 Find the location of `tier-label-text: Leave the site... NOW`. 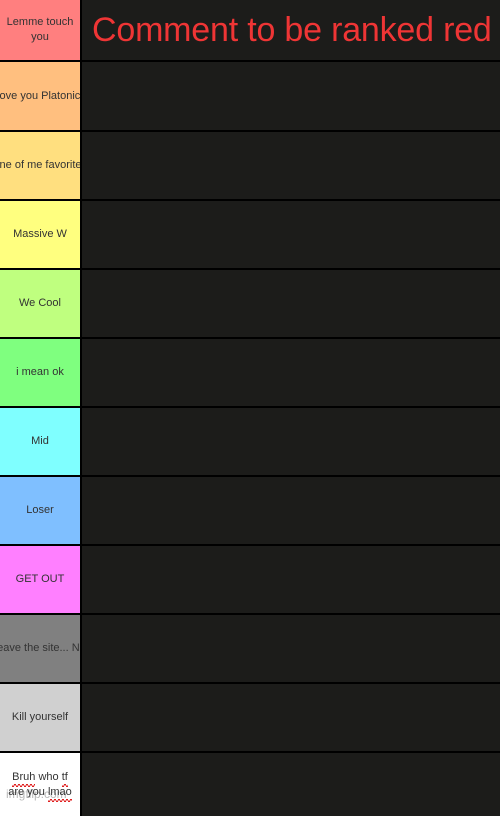

tier-label-text: Leave the site... NOW is located at coordinates (40, 648).